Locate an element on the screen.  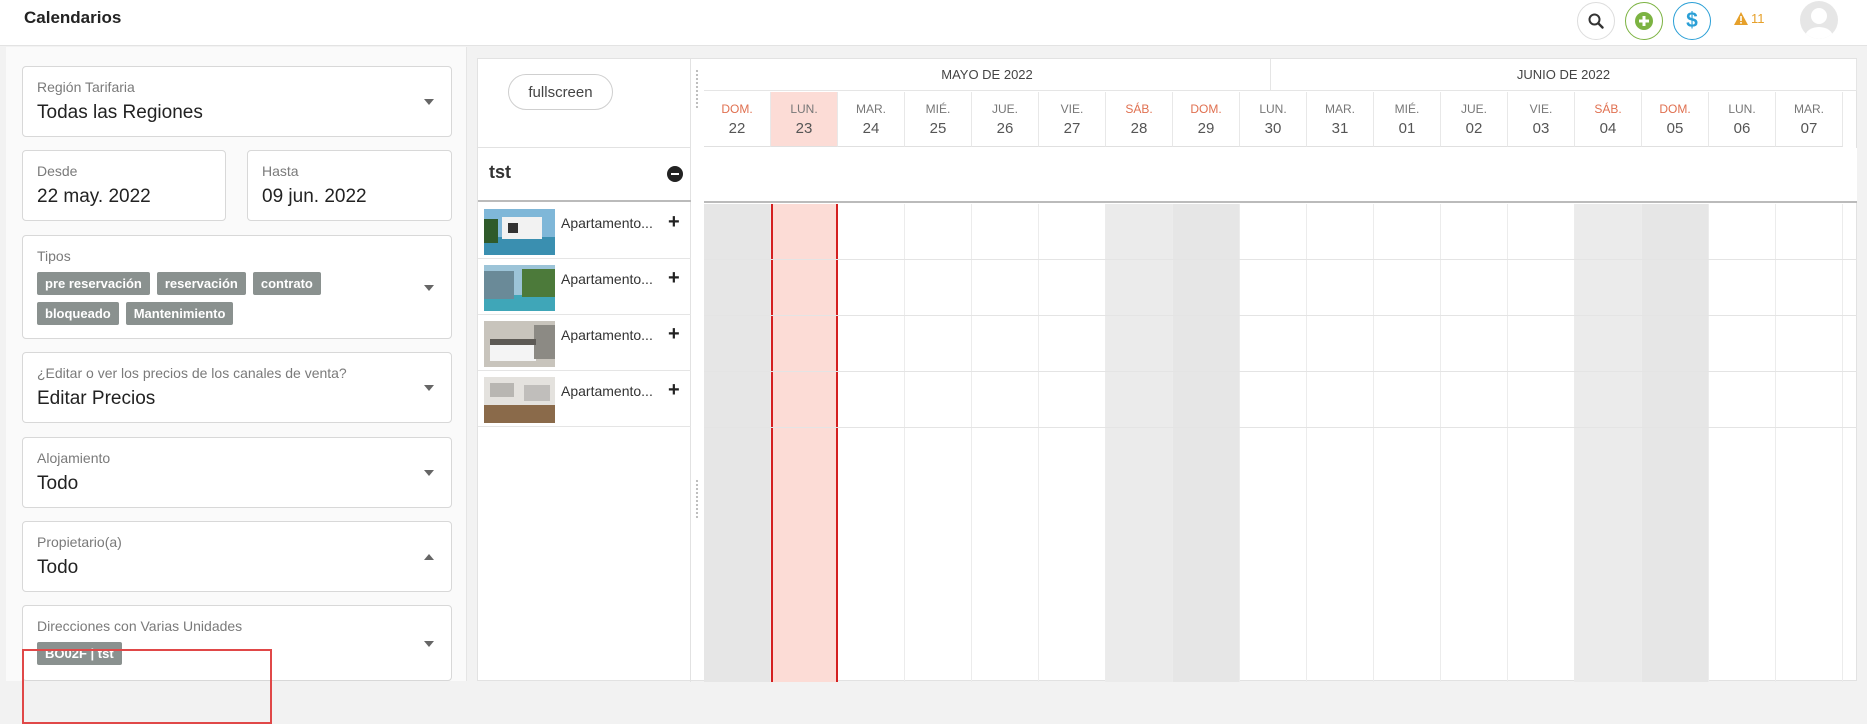
day-header: VIE. 03 is located at coordinates (1541, 119).